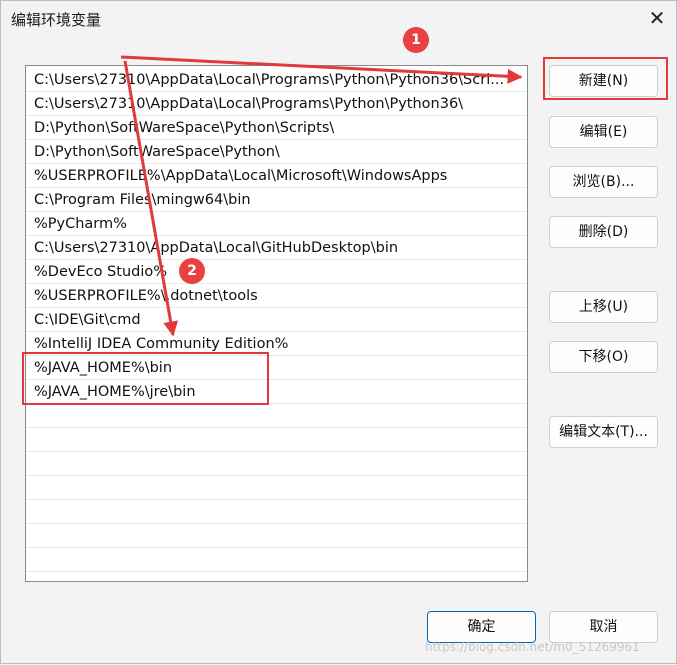 This screenshot has height=665, width=677. Describe the element at coordinates (603, 132) in the screenshot. I see `edit-button: 编辑(E)` at that location.